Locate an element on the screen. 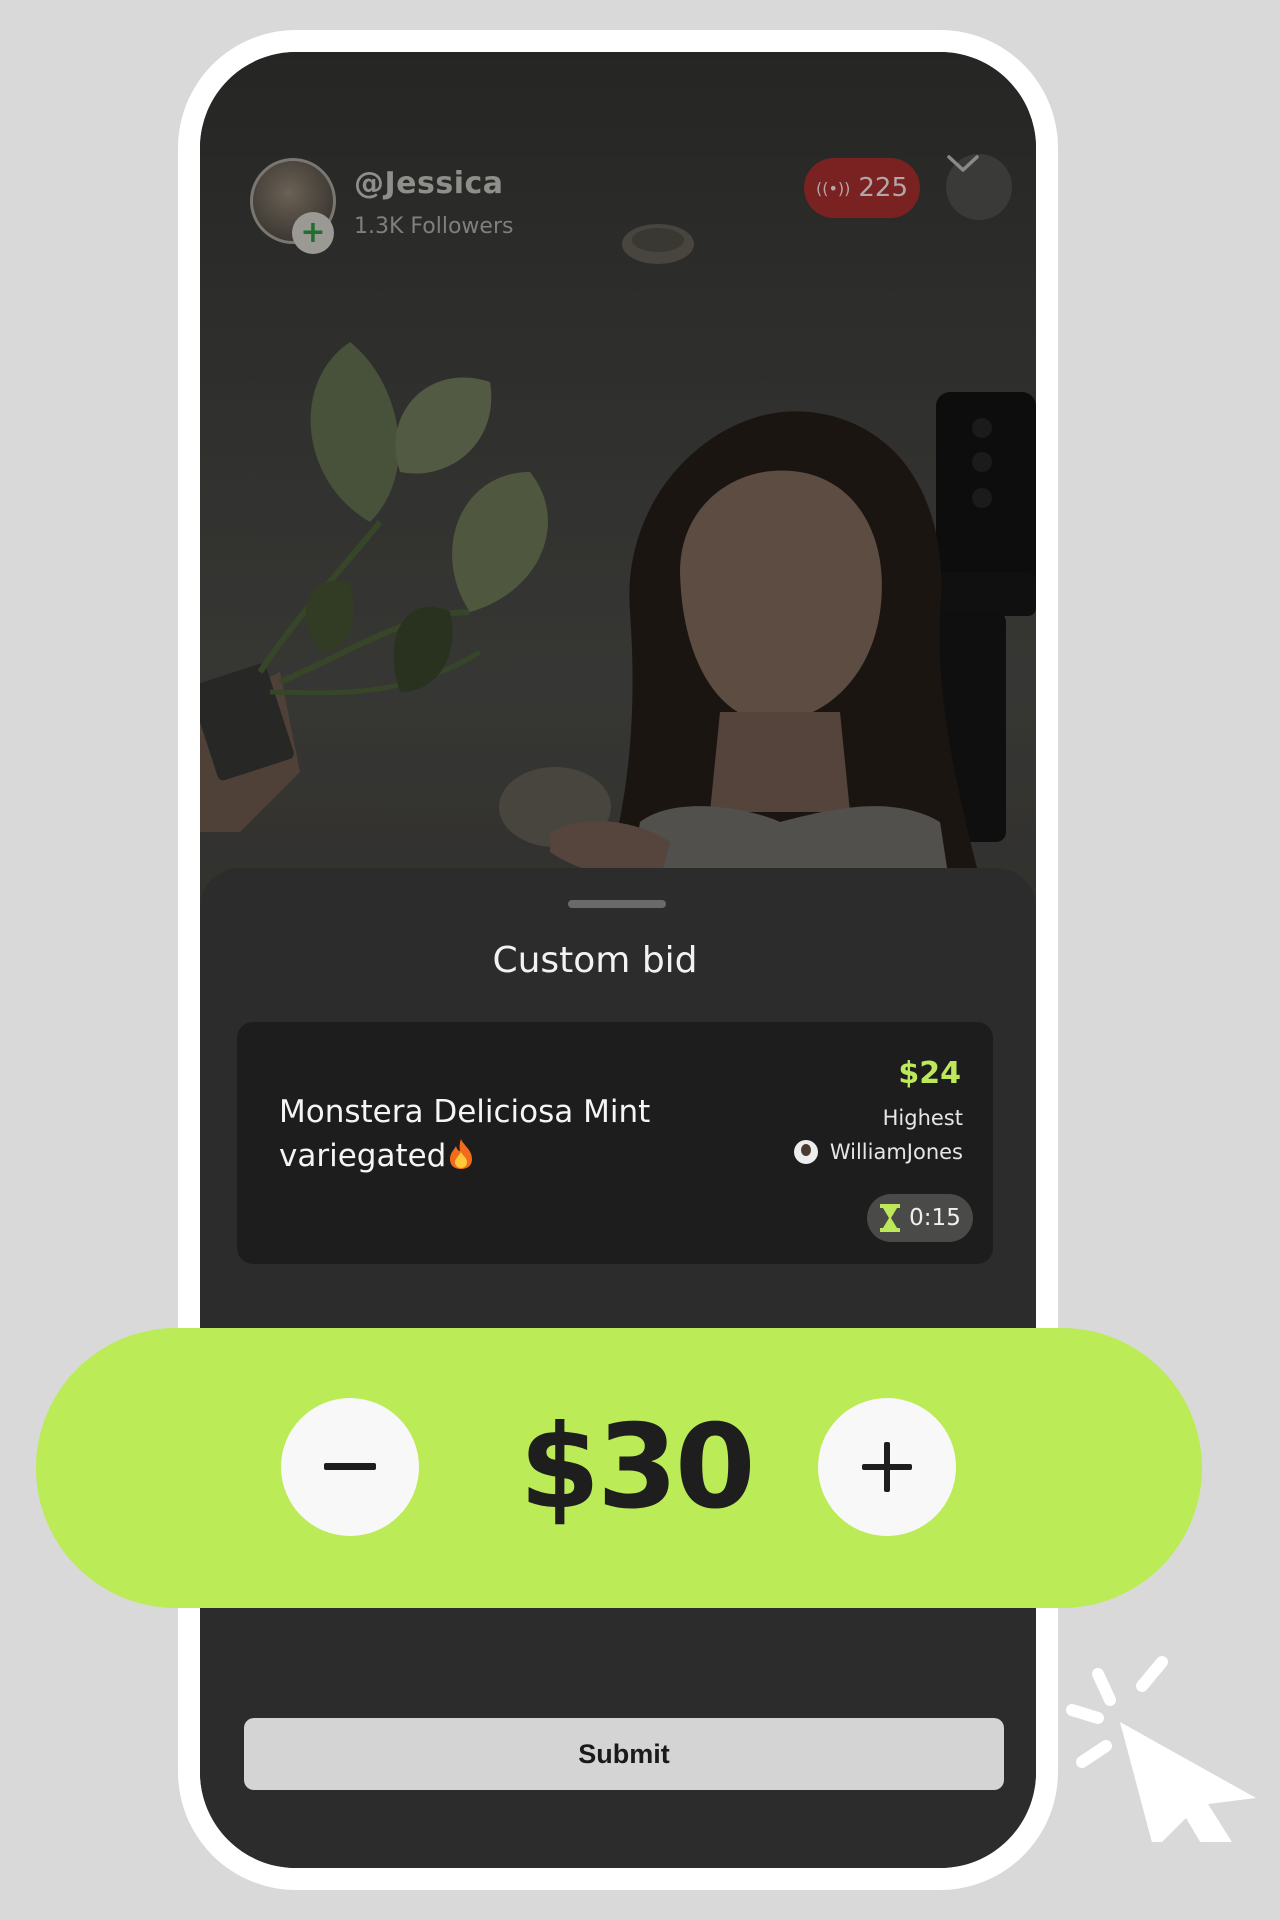 The image size is (1280, 1920). follow-plus-icon: + is located at coordinates (313, 233).